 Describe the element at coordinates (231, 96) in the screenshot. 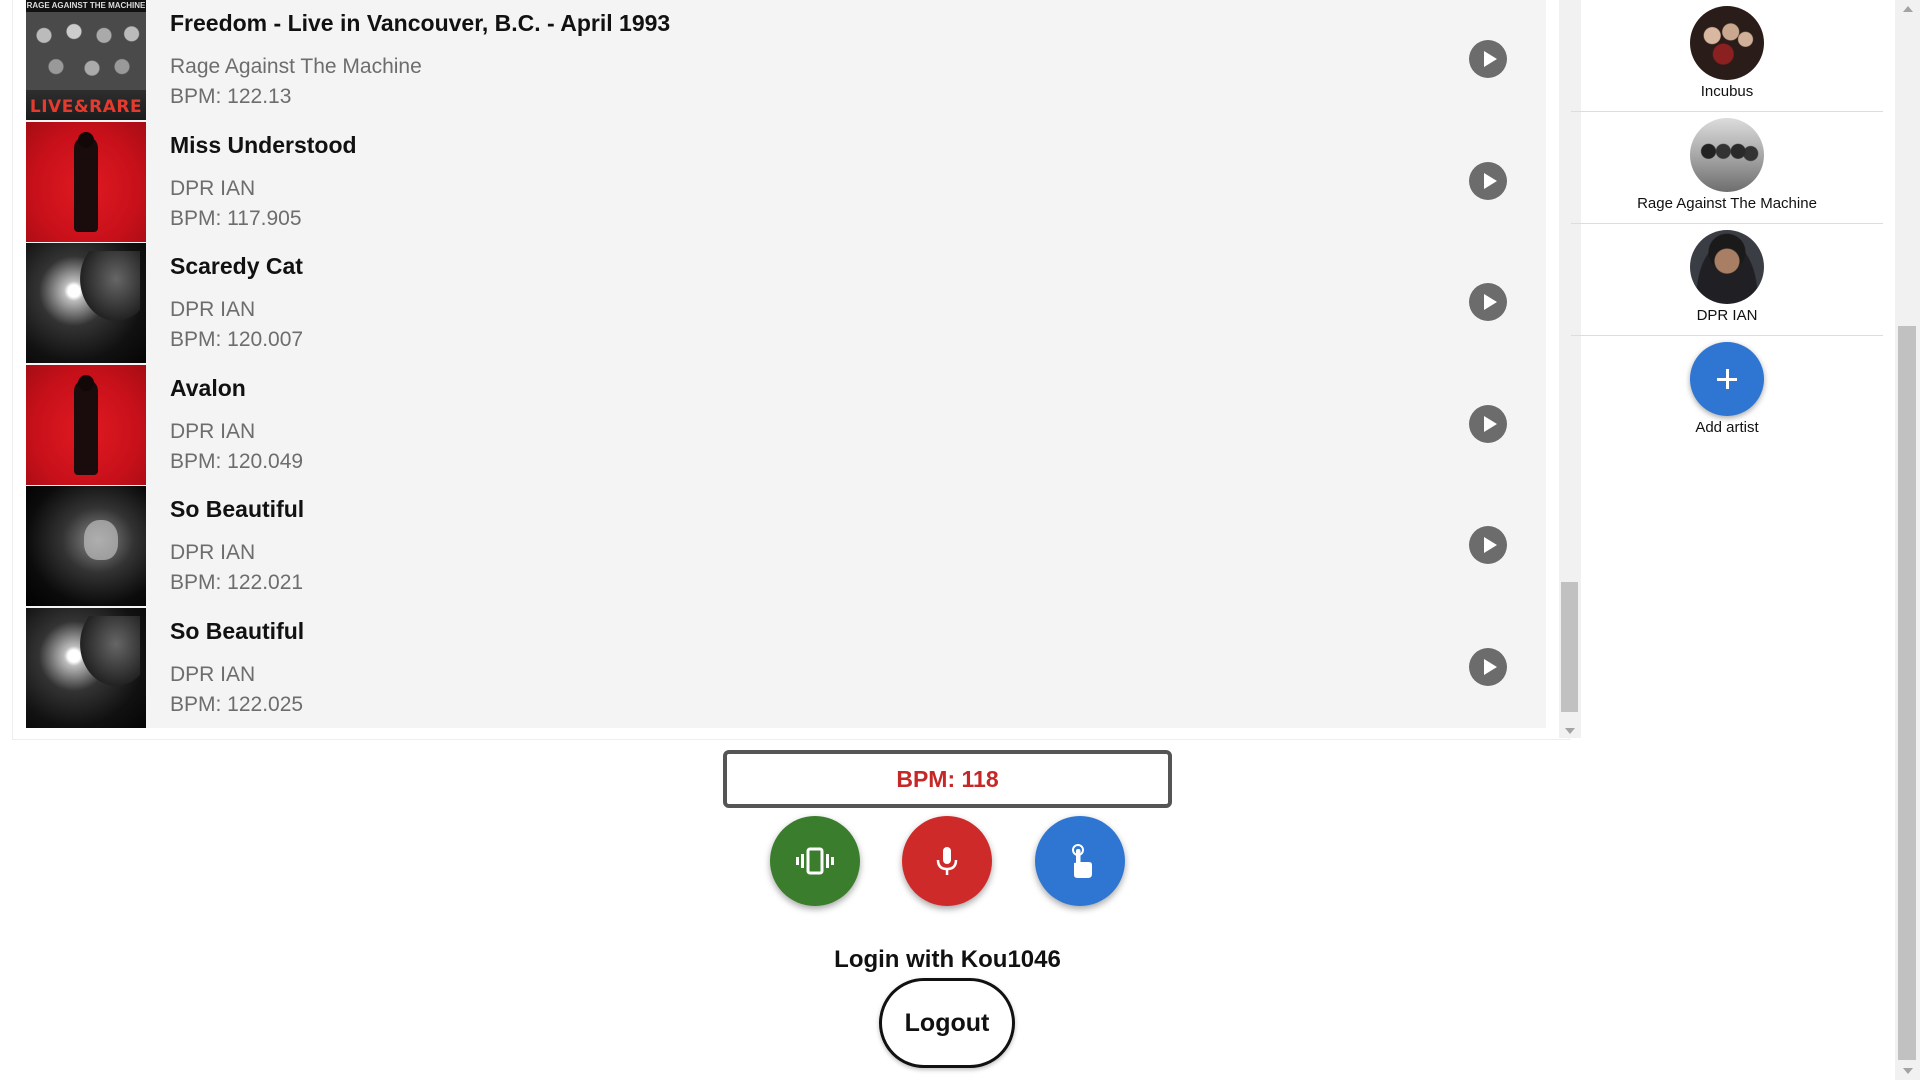

I see `track-bpm: BPM: 122.13` at that location.